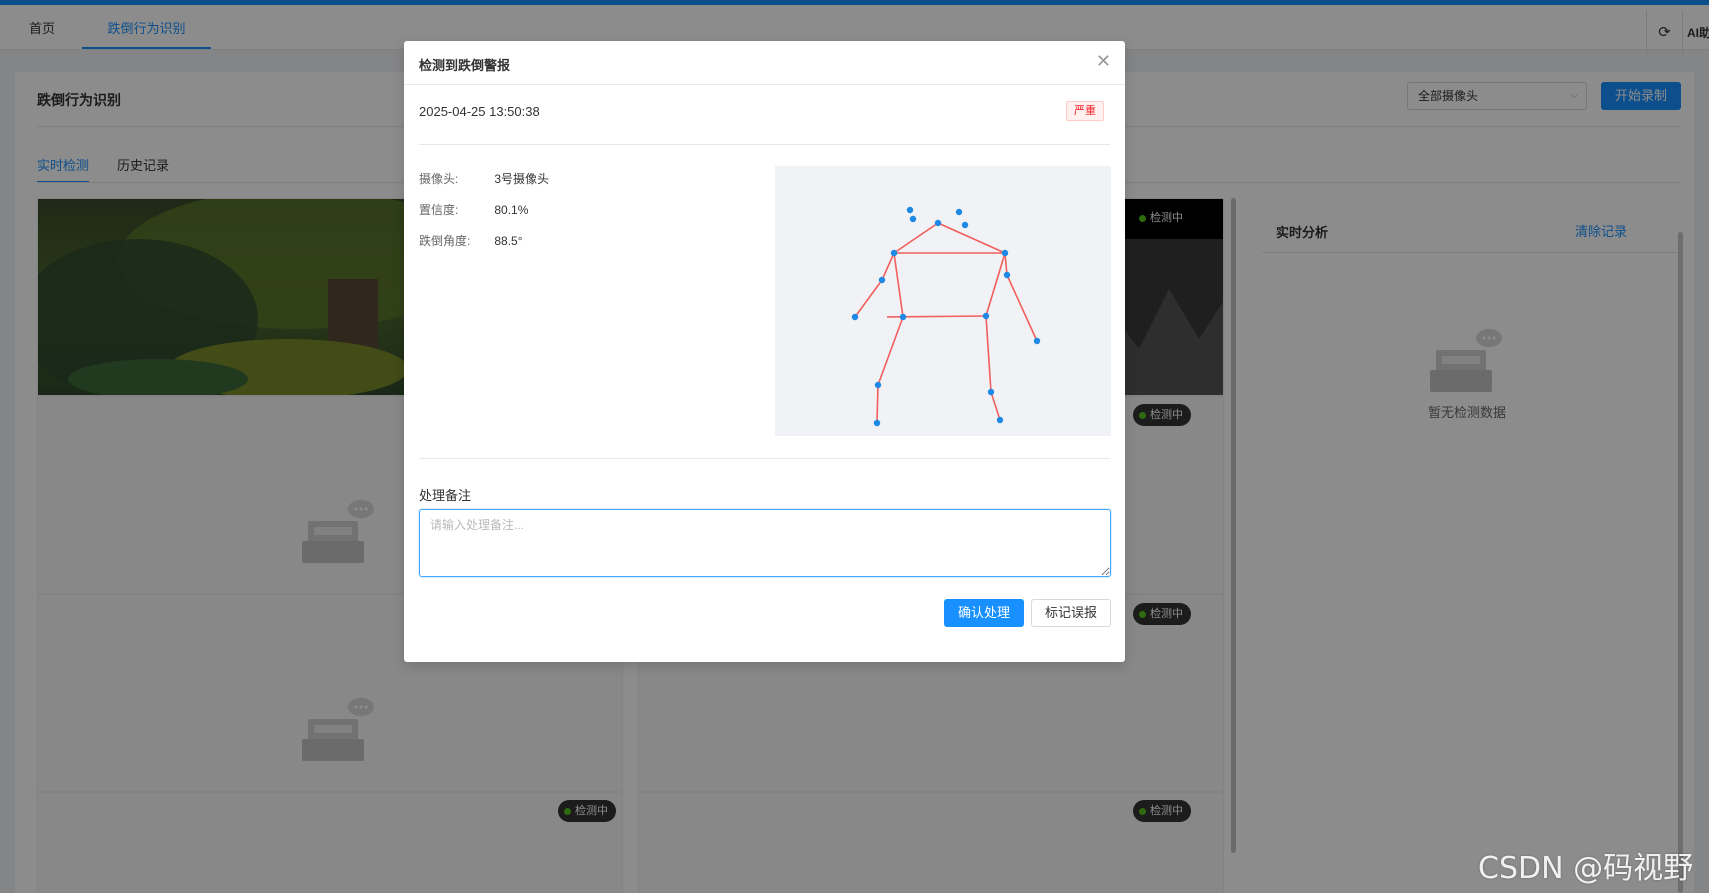 The width and height of the screenshot is (1709, 893). Describe the element at coordinates (984, 613) in the screenshot. I see `confirm-handle-button: 确认处理` at that location.